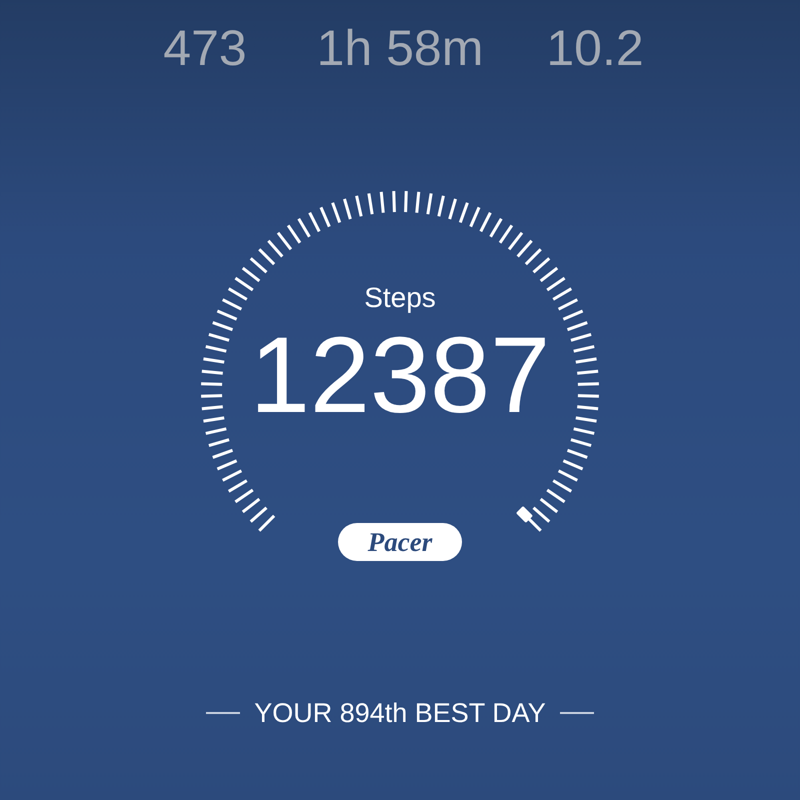 Image resolution: width=800 pixels, height=800 pixels. What do you see at coordinates (595, 48) in the screenshot?
I see `stat-value: 10.2` at bounding box center [595, 48].